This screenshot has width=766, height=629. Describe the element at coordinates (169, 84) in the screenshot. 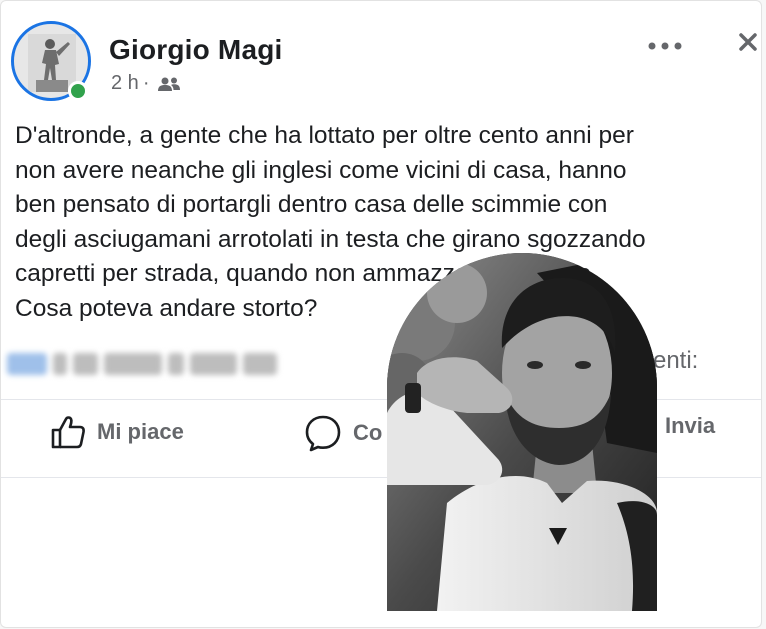

I see `friends-icon` at that location.